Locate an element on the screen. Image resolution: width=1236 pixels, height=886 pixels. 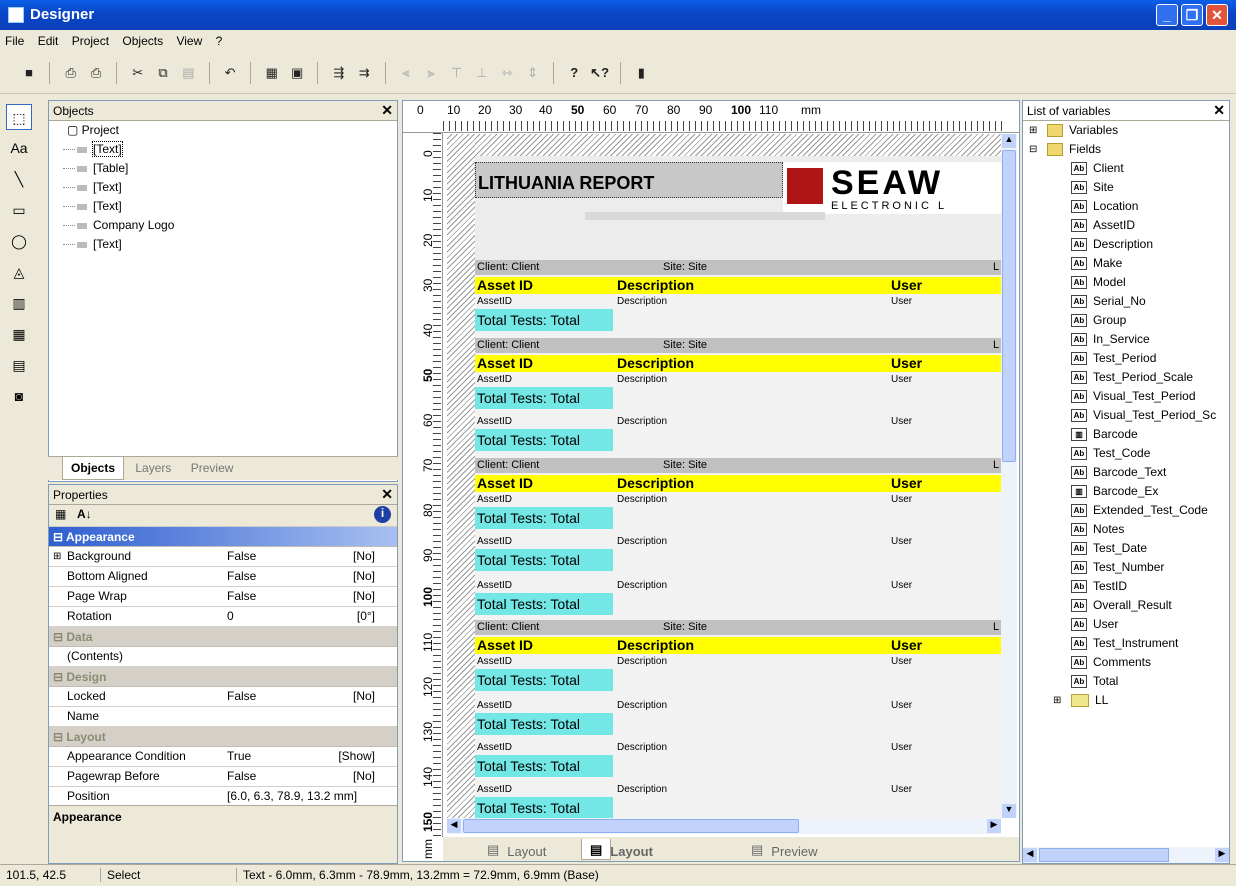
copy-icon: ⧉ is located at coordinates (163, 73).